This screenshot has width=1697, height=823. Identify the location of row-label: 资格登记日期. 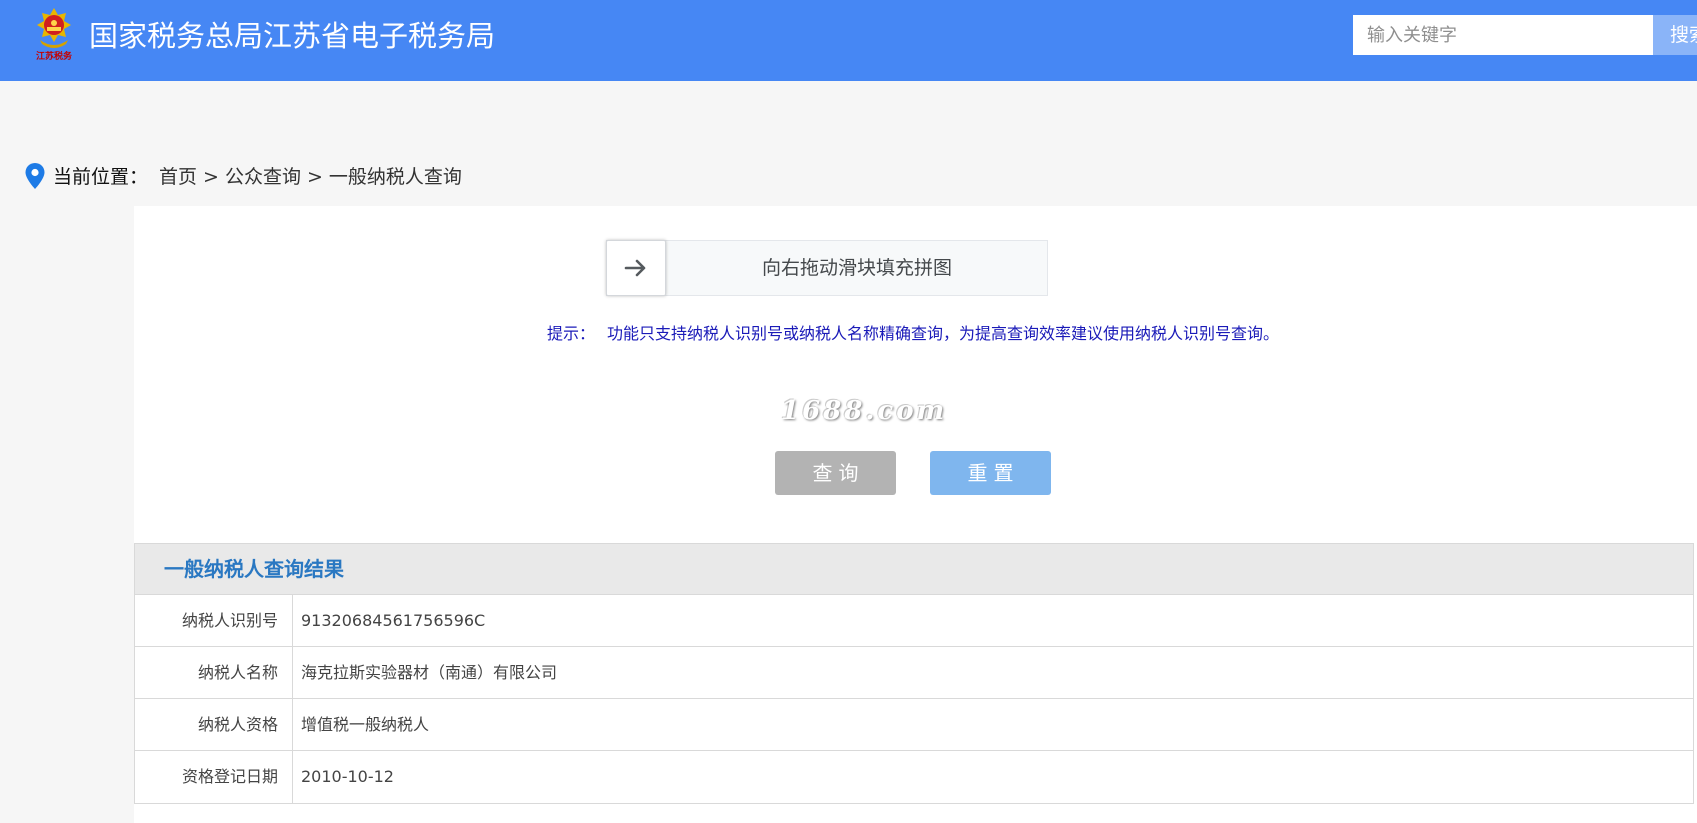
(214, 777).